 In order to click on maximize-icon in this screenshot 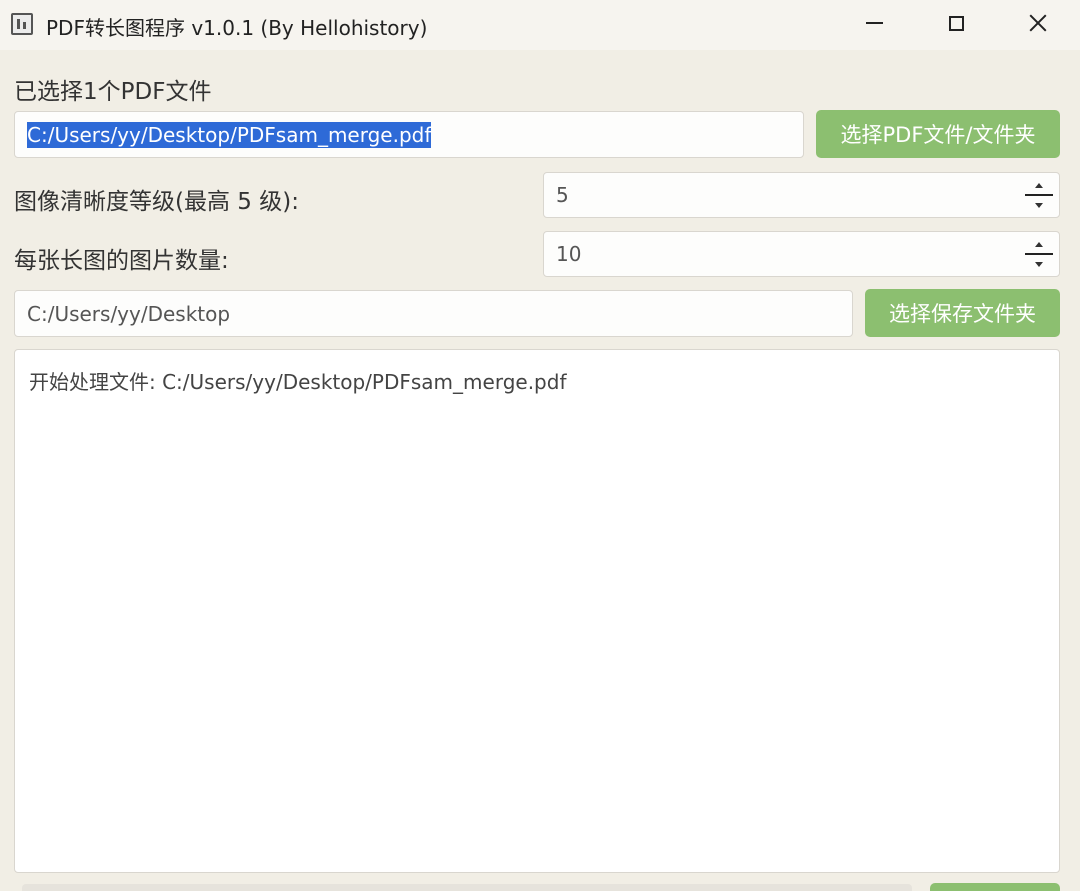, I will do `click(956, 23)`.